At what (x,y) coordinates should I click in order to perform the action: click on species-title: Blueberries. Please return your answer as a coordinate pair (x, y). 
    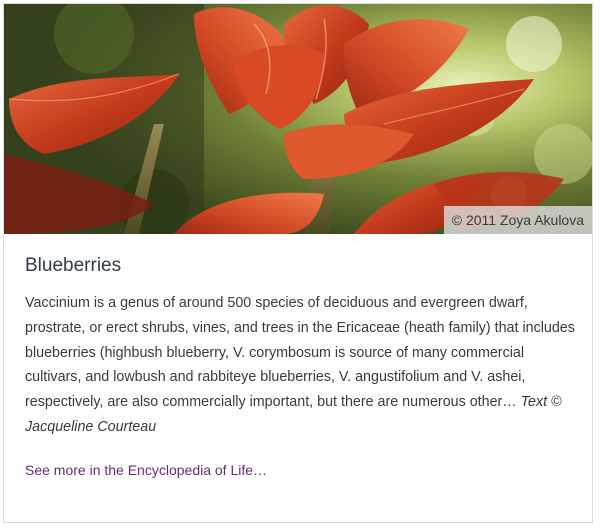
    Looking at the image, I should click on (73, 265).